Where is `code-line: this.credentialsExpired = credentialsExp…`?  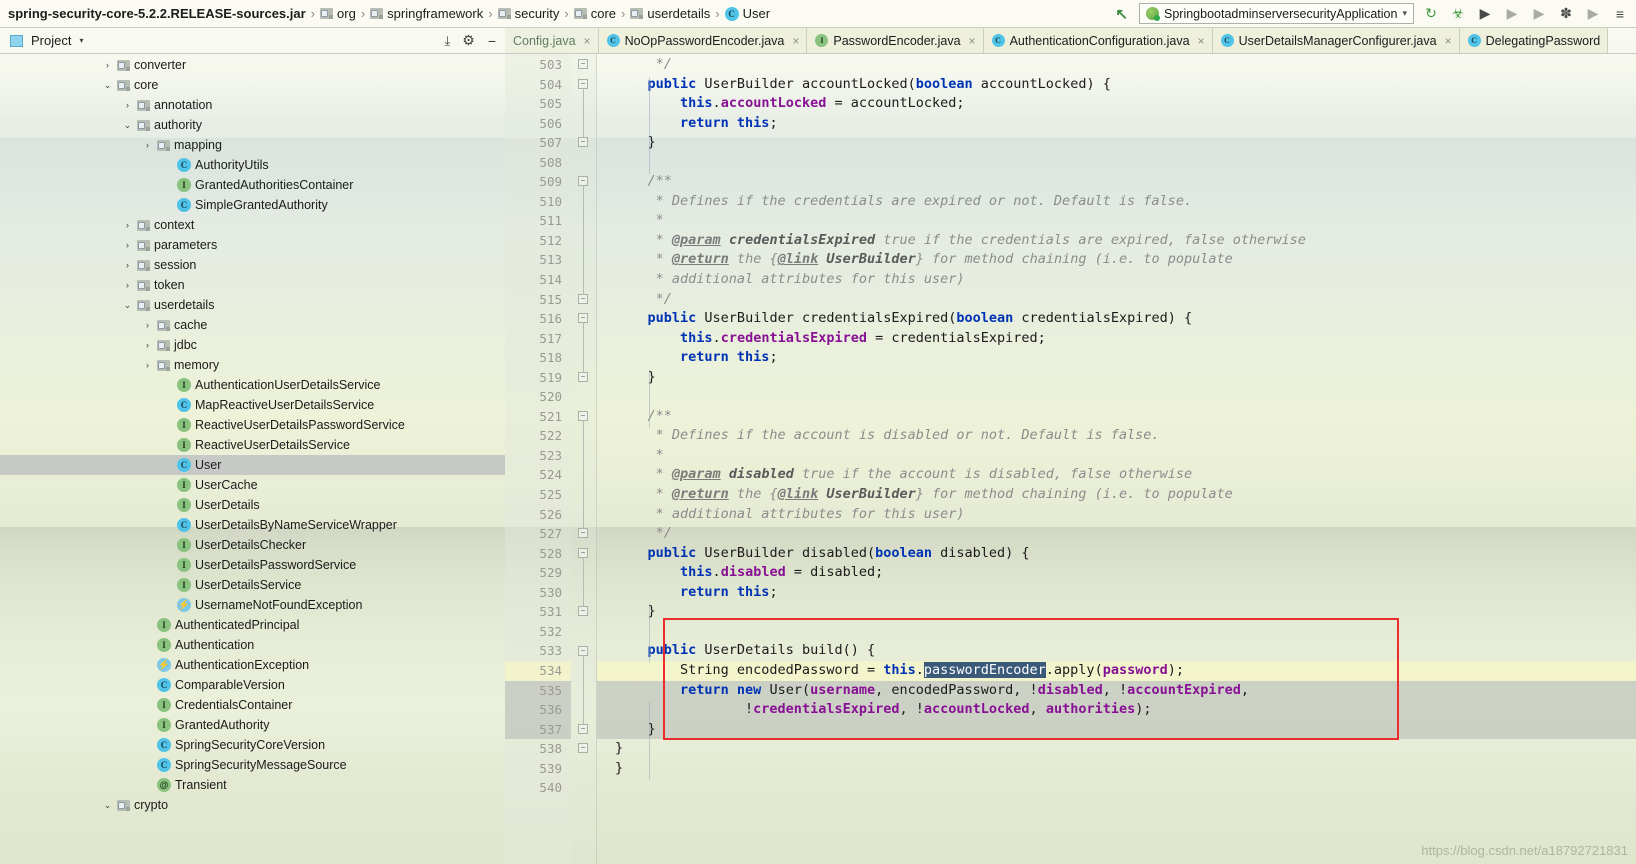
code-line: this.credentialsExpired = credentialsExp… is located at coordinates (1116, 339).